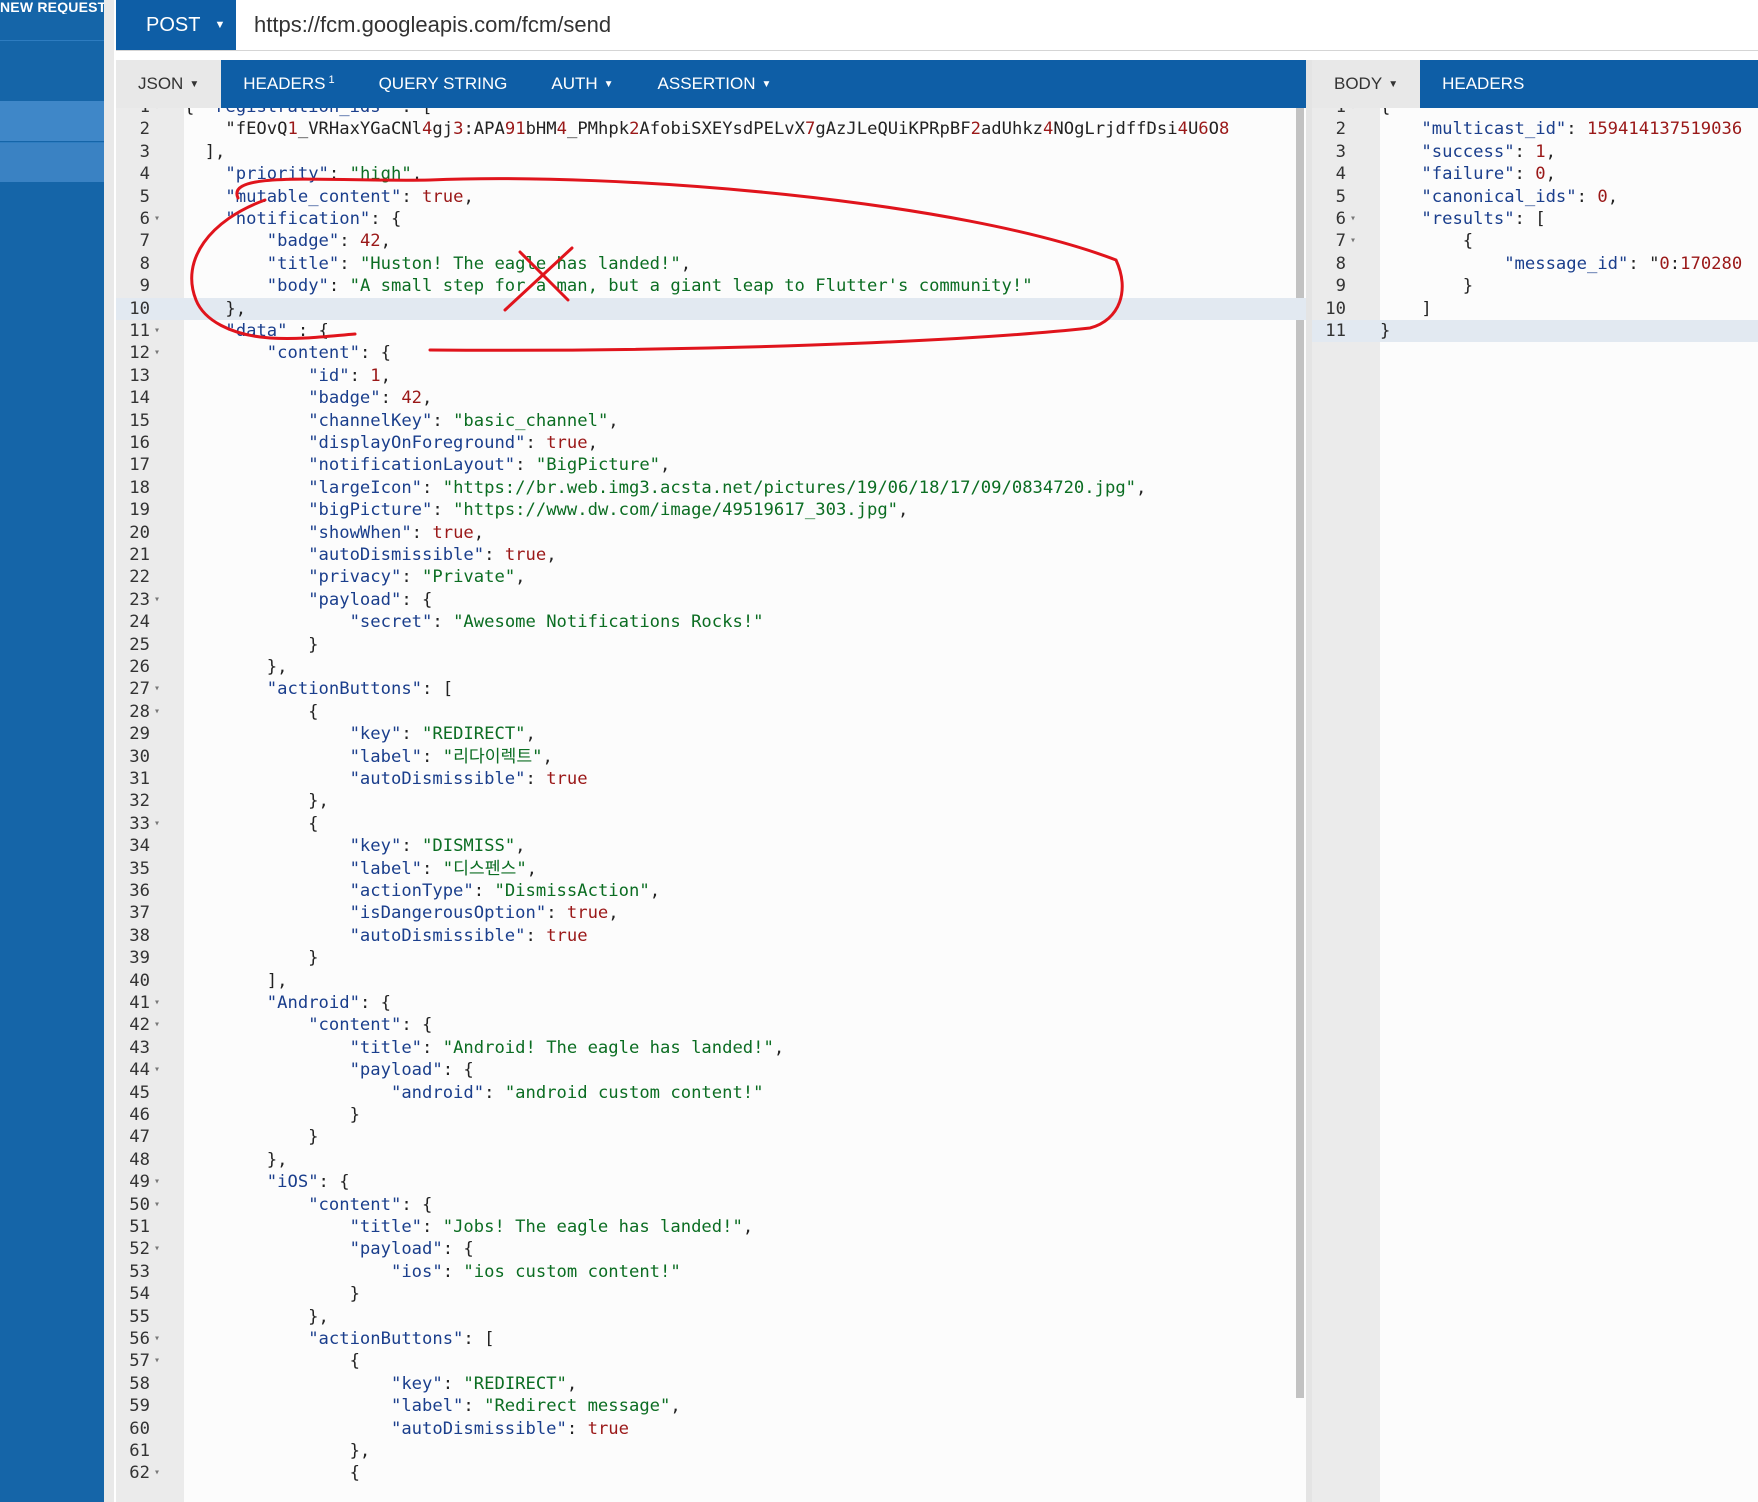 The height and width of the screenshot is (1502, 1758). I want to click on code-line: 4 "priority": "high",, so click(711, 174).